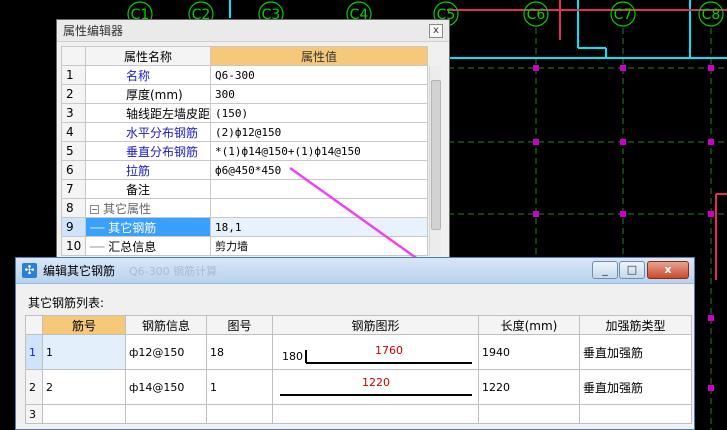 Image resolution: width=727 pixels, height=430 pixels. What do you see at coordinates (529, 325) in the screenshot?
I see `length-header: 长度(mm)` at bounding box center [529, 325].